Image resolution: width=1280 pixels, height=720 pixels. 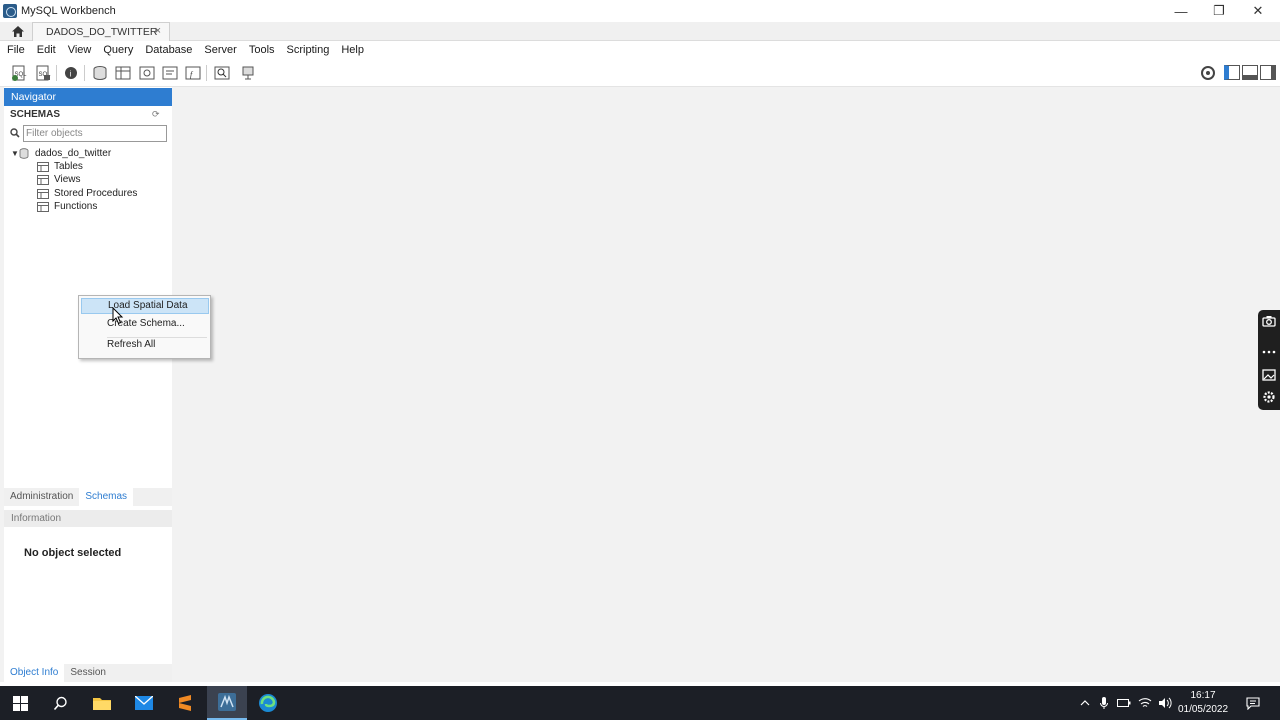 I want to click on tree-item-label: Views, so click(x=67, y=179).